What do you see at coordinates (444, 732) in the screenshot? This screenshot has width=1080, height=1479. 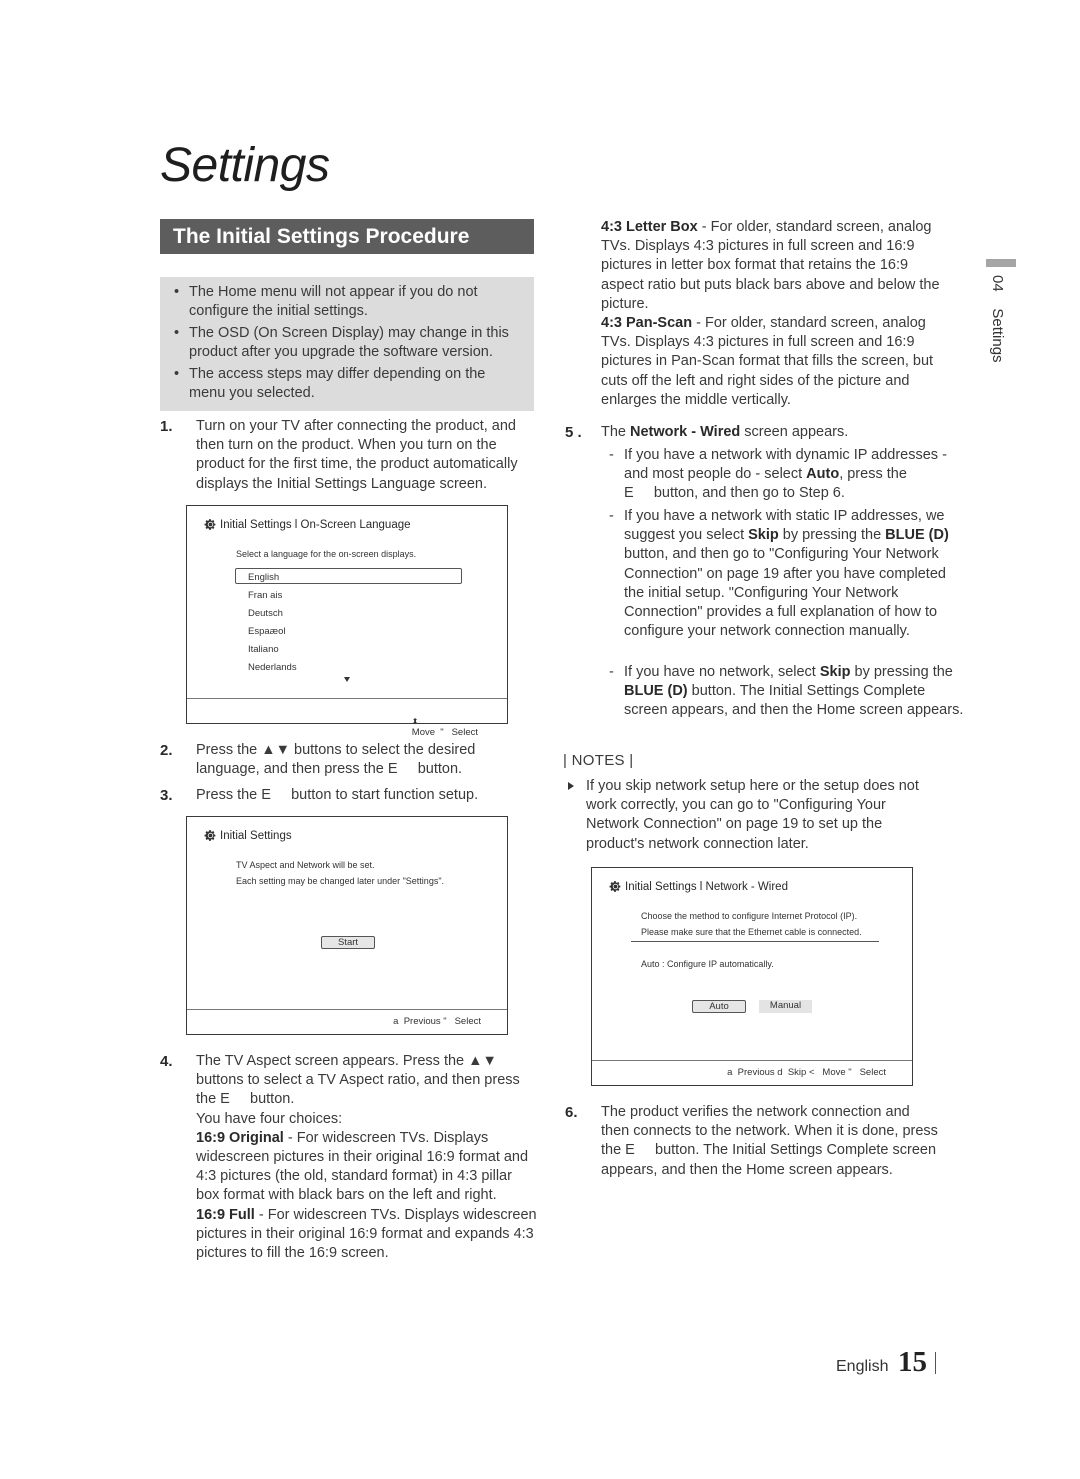 I see `osd-footer-hints: Move " Select` at bounding box center [444, 732].